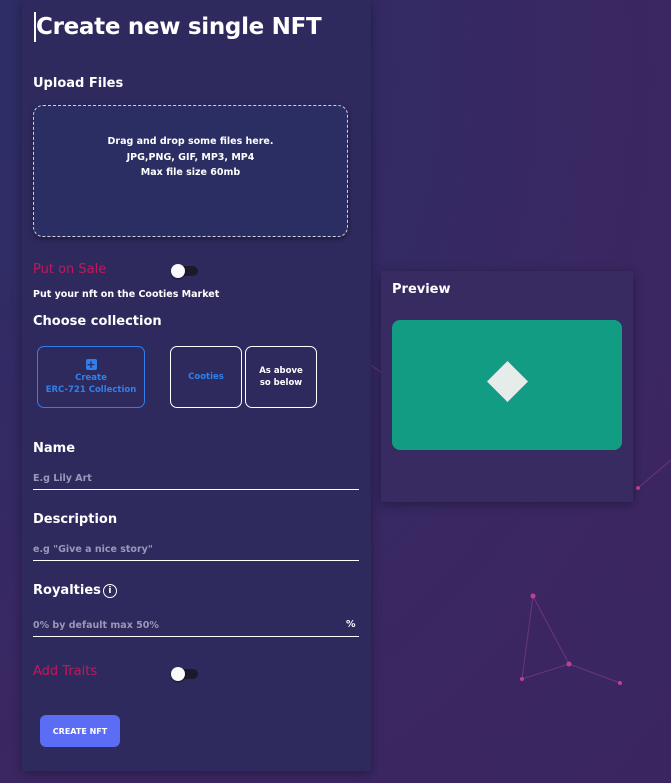 The width and height of the screenshot is (671, 783). What do you see at coordinates (196, 478) in the screenshot?
I see `name-input` at bounding box center [196, 478].